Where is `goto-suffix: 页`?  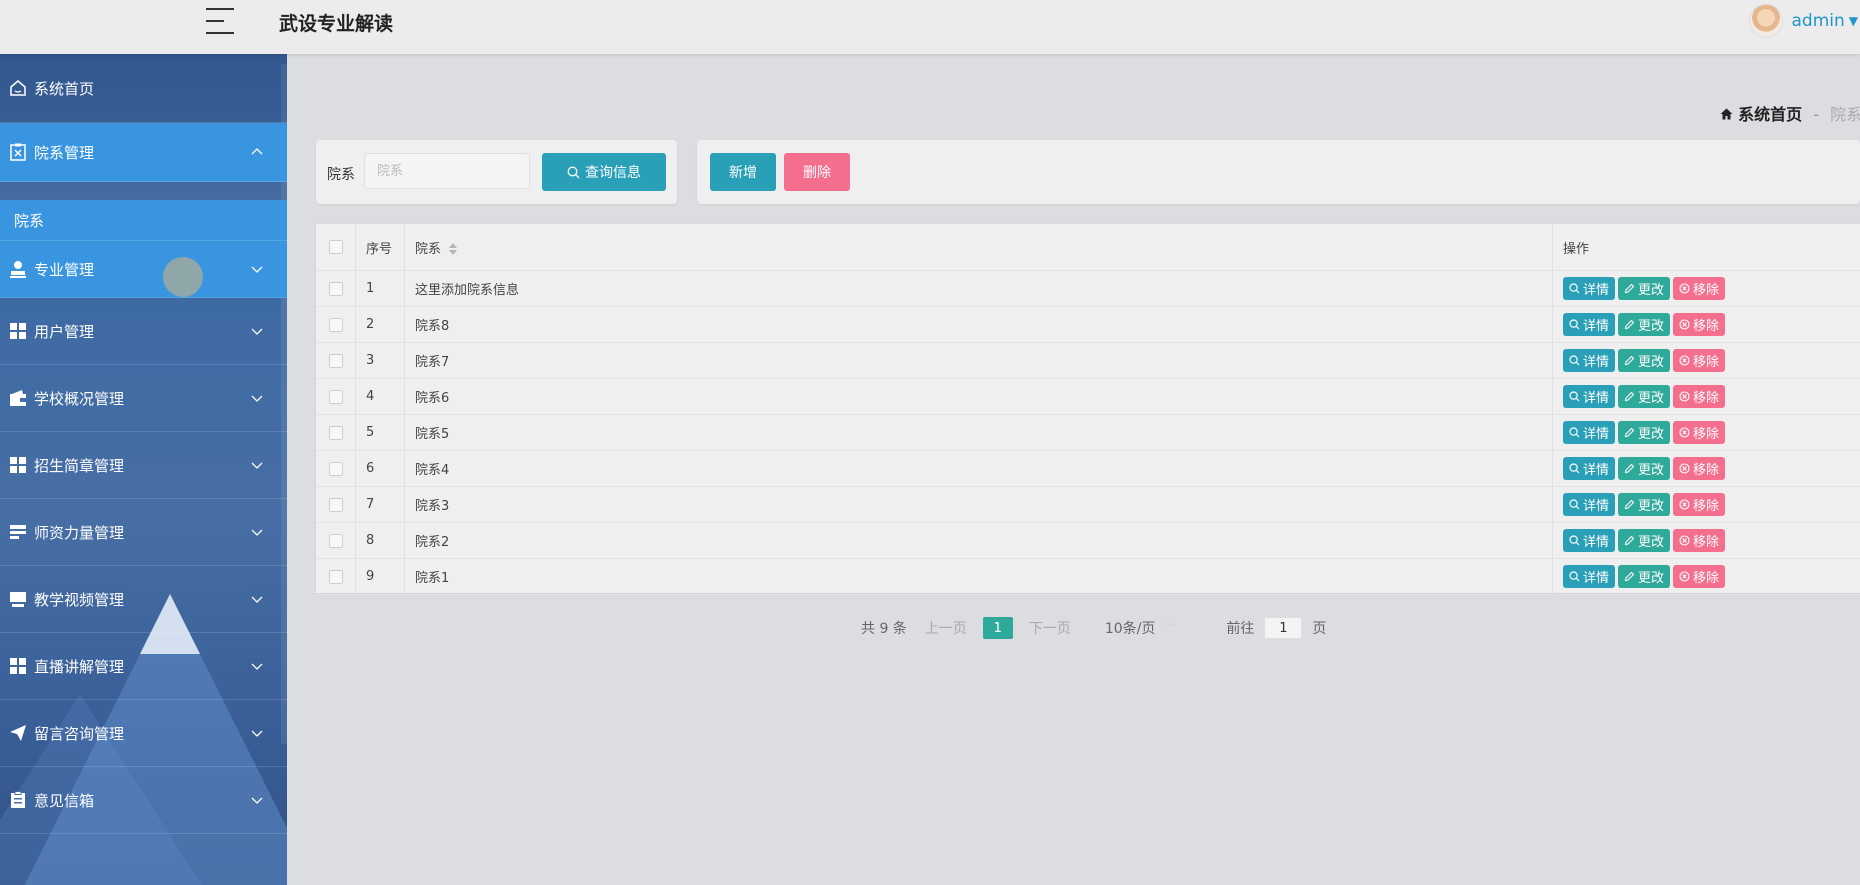 goto-suffix: 页 is located at coordinates (1319, 629).